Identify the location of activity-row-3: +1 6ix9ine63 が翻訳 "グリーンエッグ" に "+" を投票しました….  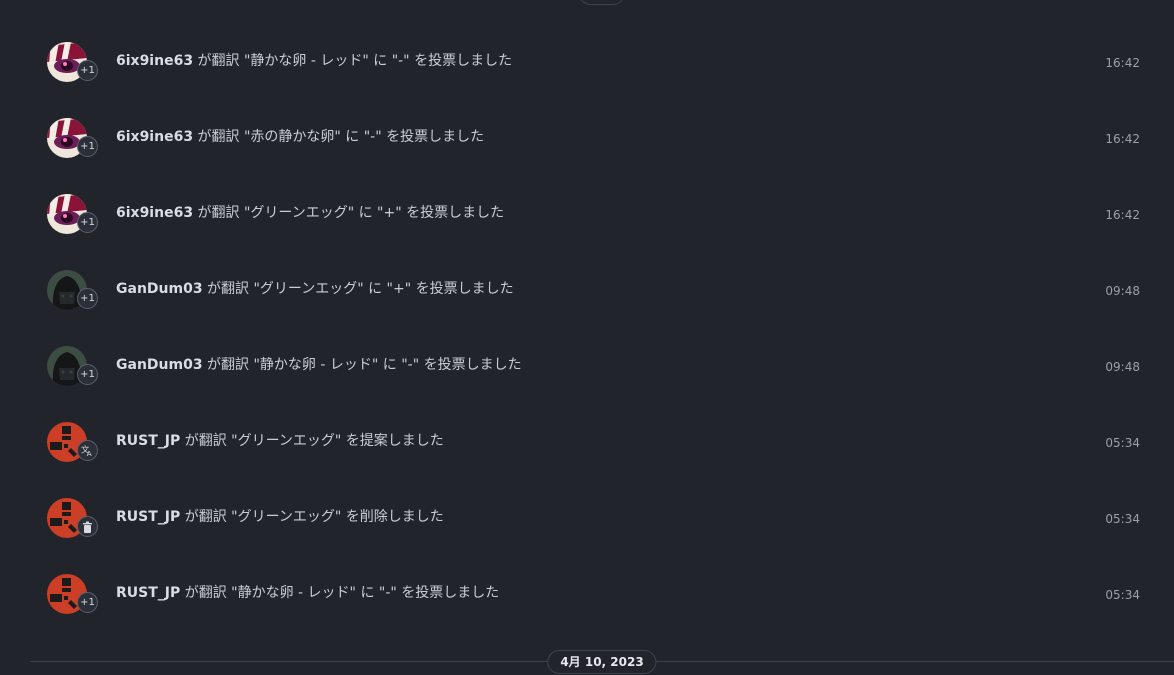
(587, 214).